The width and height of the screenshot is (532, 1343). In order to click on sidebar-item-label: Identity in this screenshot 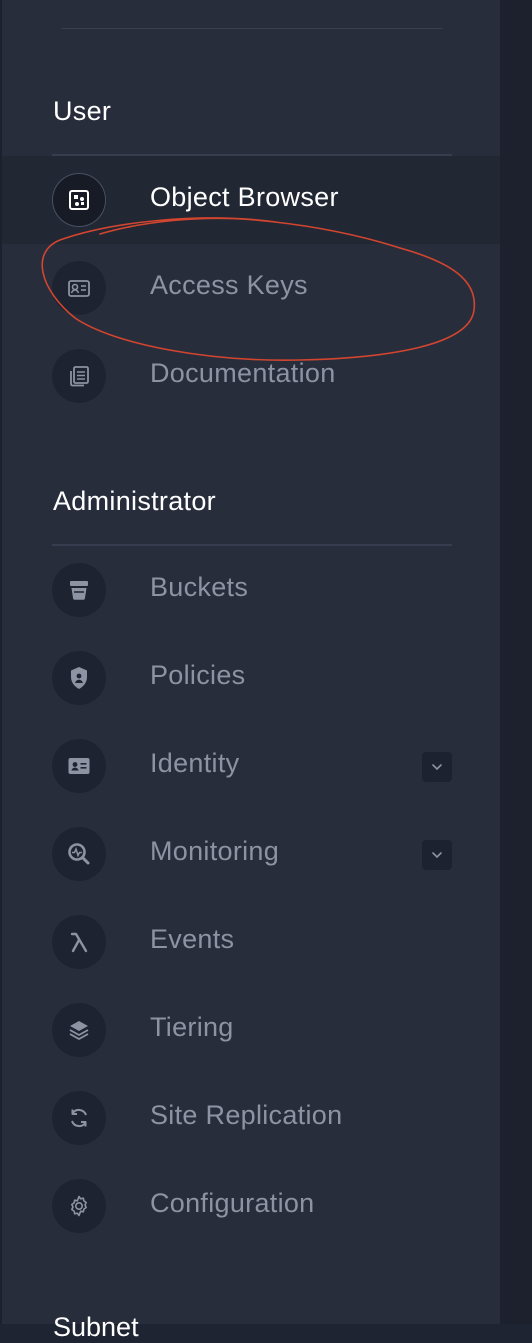, I will do `click(195, 763)`.